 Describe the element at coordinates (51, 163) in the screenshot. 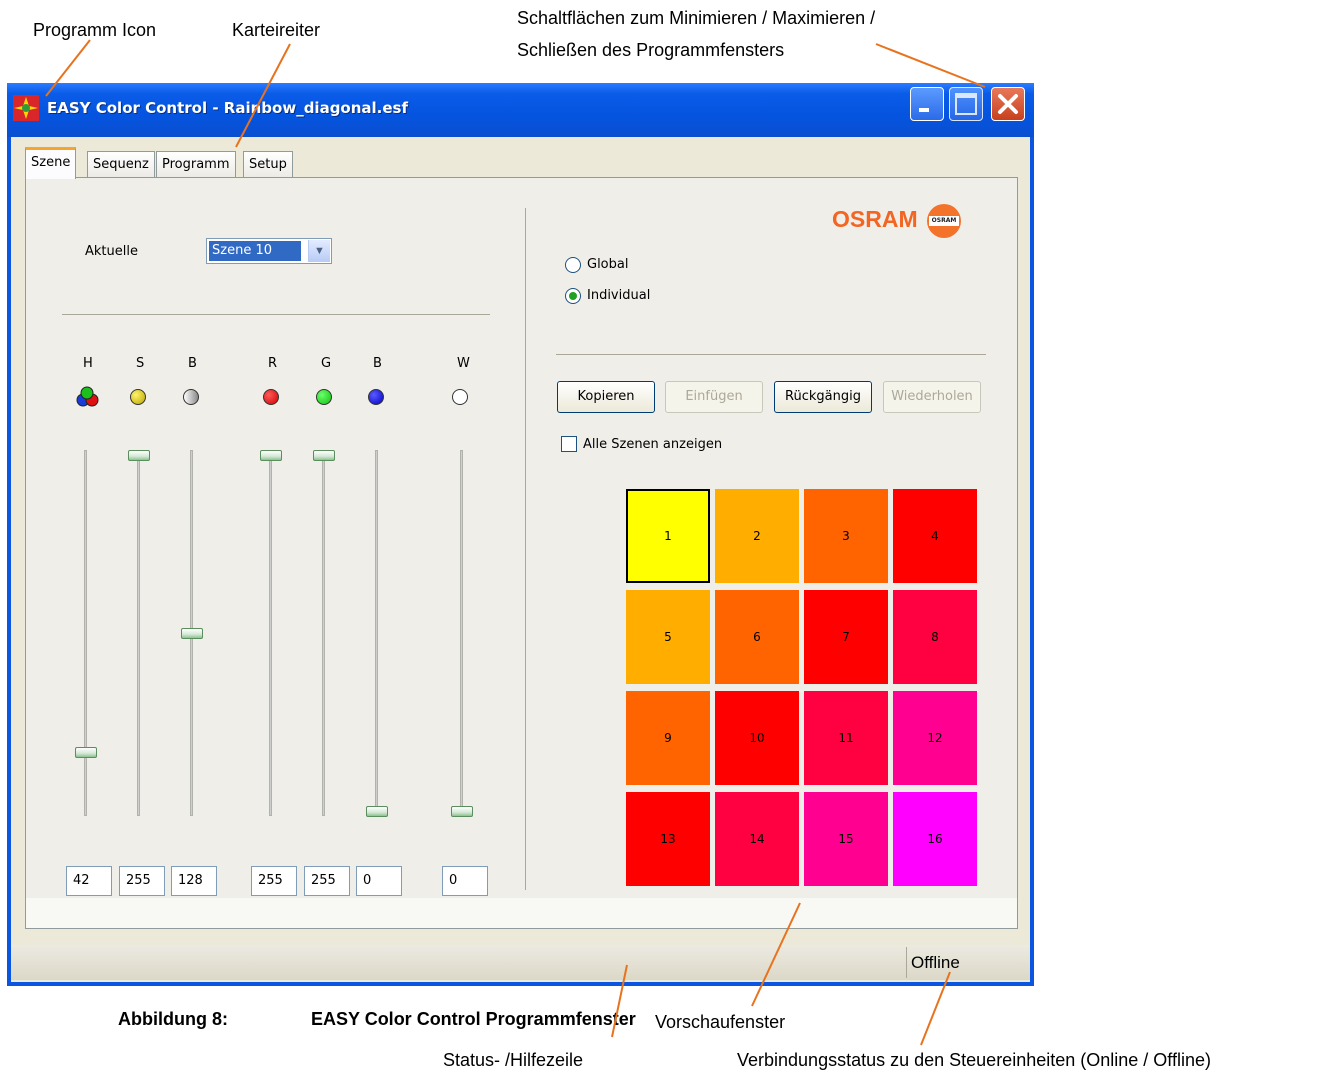

I see `tab-szene: Szene` at that location.